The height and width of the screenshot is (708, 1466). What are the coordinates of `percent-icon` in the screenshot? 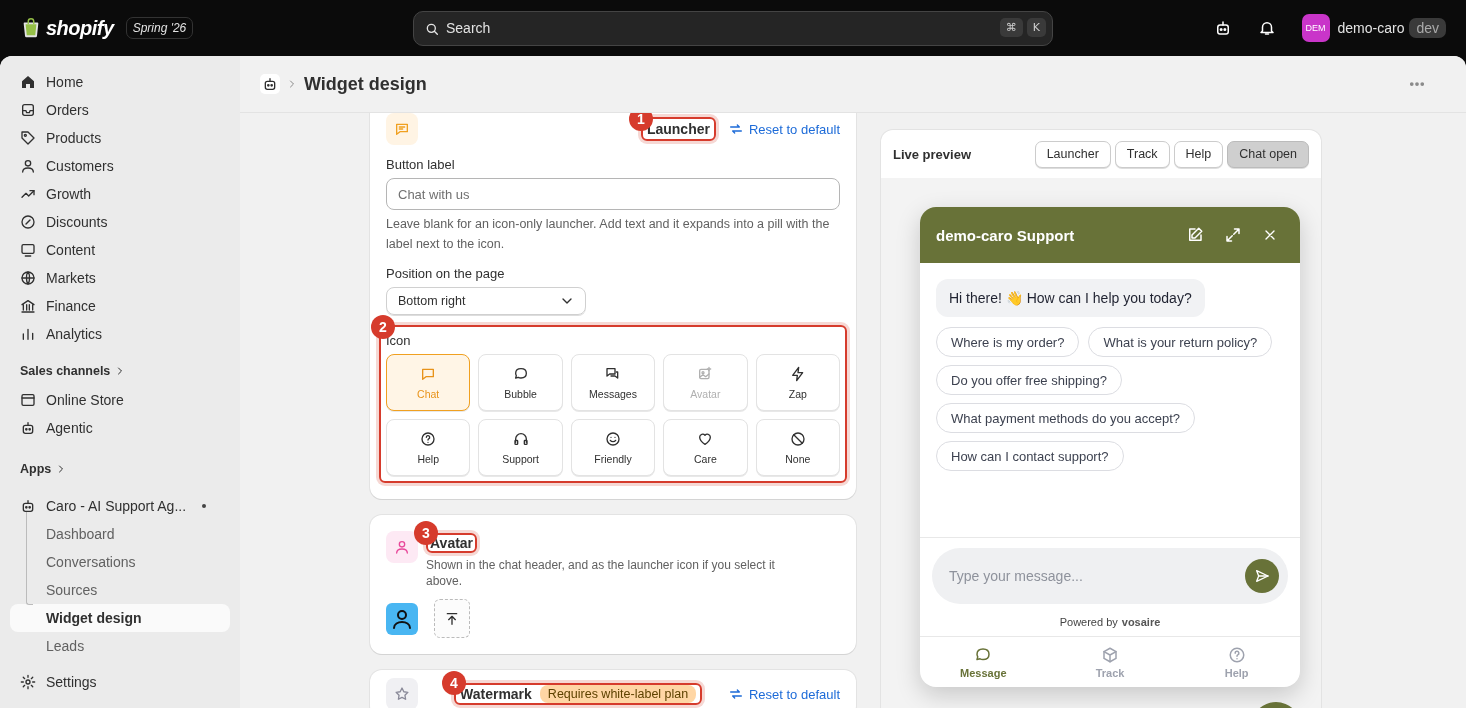 It's located at (28, 222).